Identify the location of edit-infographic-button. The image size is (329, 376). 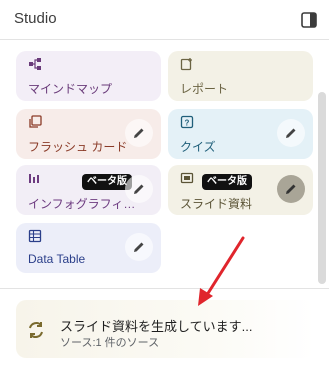
(139, 189).